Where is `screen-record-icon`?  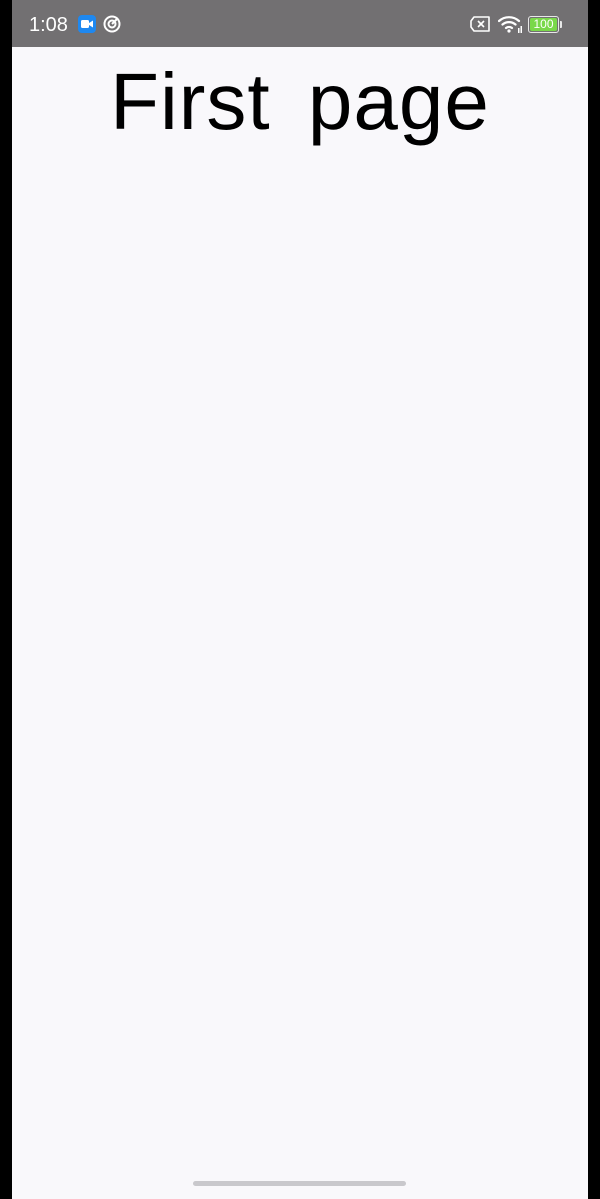 screen-record-icon is located at coordinates (87, 24).